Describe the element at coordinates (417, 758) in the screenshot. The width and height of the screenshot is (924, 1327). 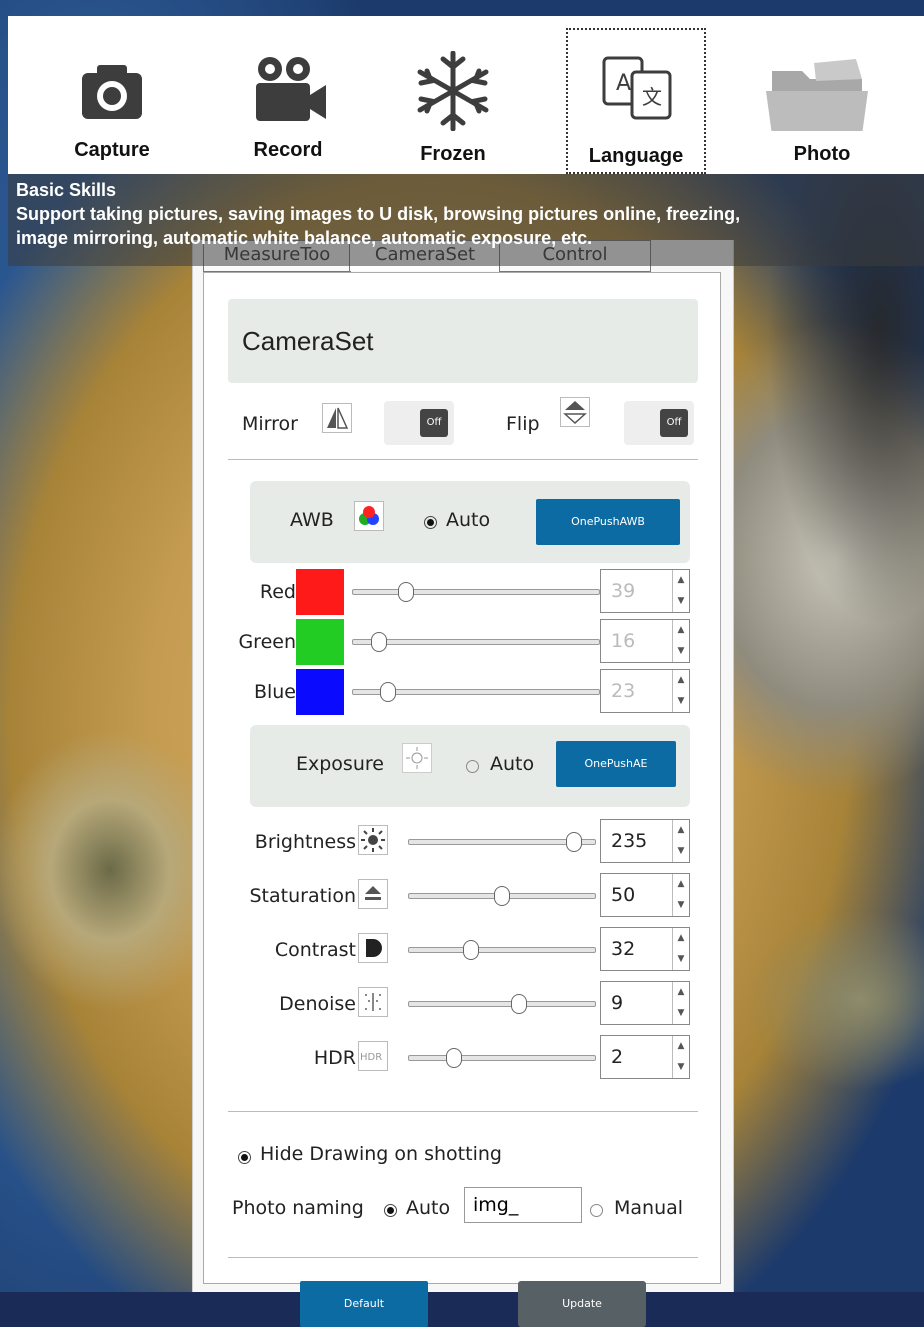
I see `exposure-sun-icon` at that location.